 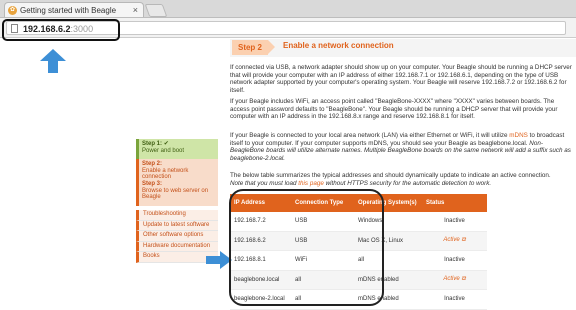 I want to click on https-note-a: Note that you must load, so click(x=264, y=183).